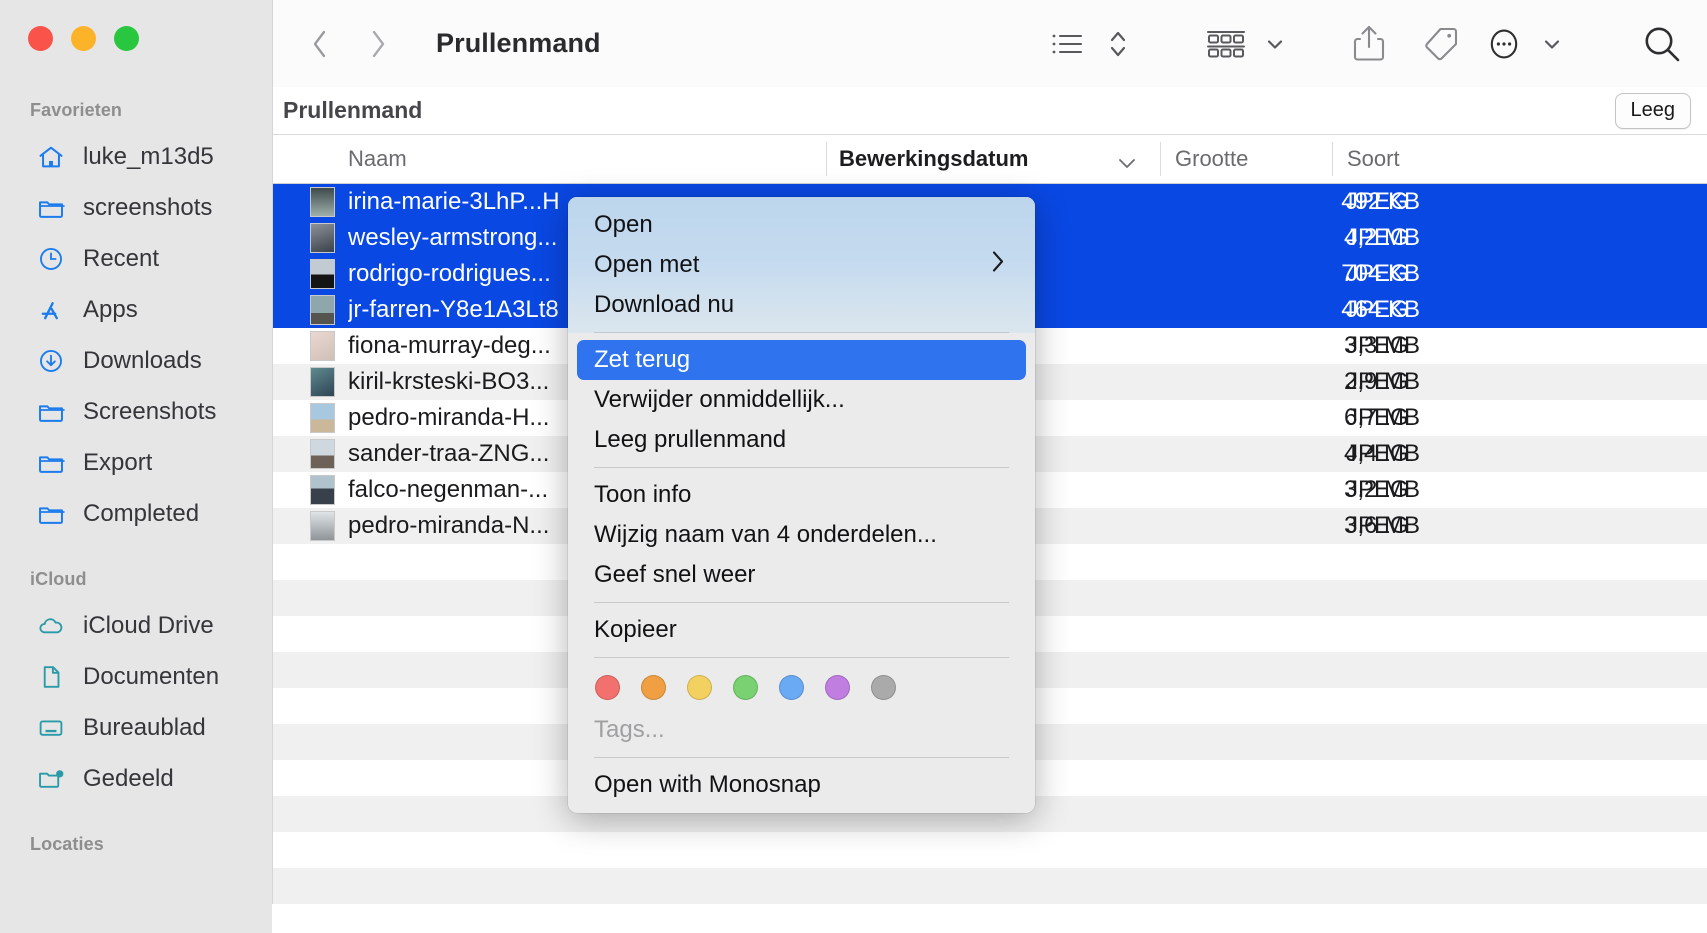 The height and width of the screenshot is (933, 1707). Describe the element at coordinates (51, 677) in the screenshot. I see `document-icon` at that location.